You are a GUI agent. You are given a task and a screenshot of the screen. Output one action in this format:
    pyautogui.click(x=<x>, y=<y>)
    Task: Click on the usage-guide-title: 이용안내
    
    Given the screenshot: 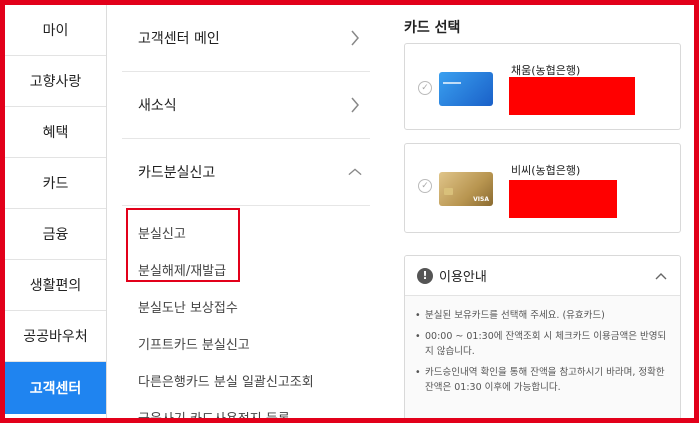 What is the action you would take?
    pyautogui.click(x=463, y=277)
    